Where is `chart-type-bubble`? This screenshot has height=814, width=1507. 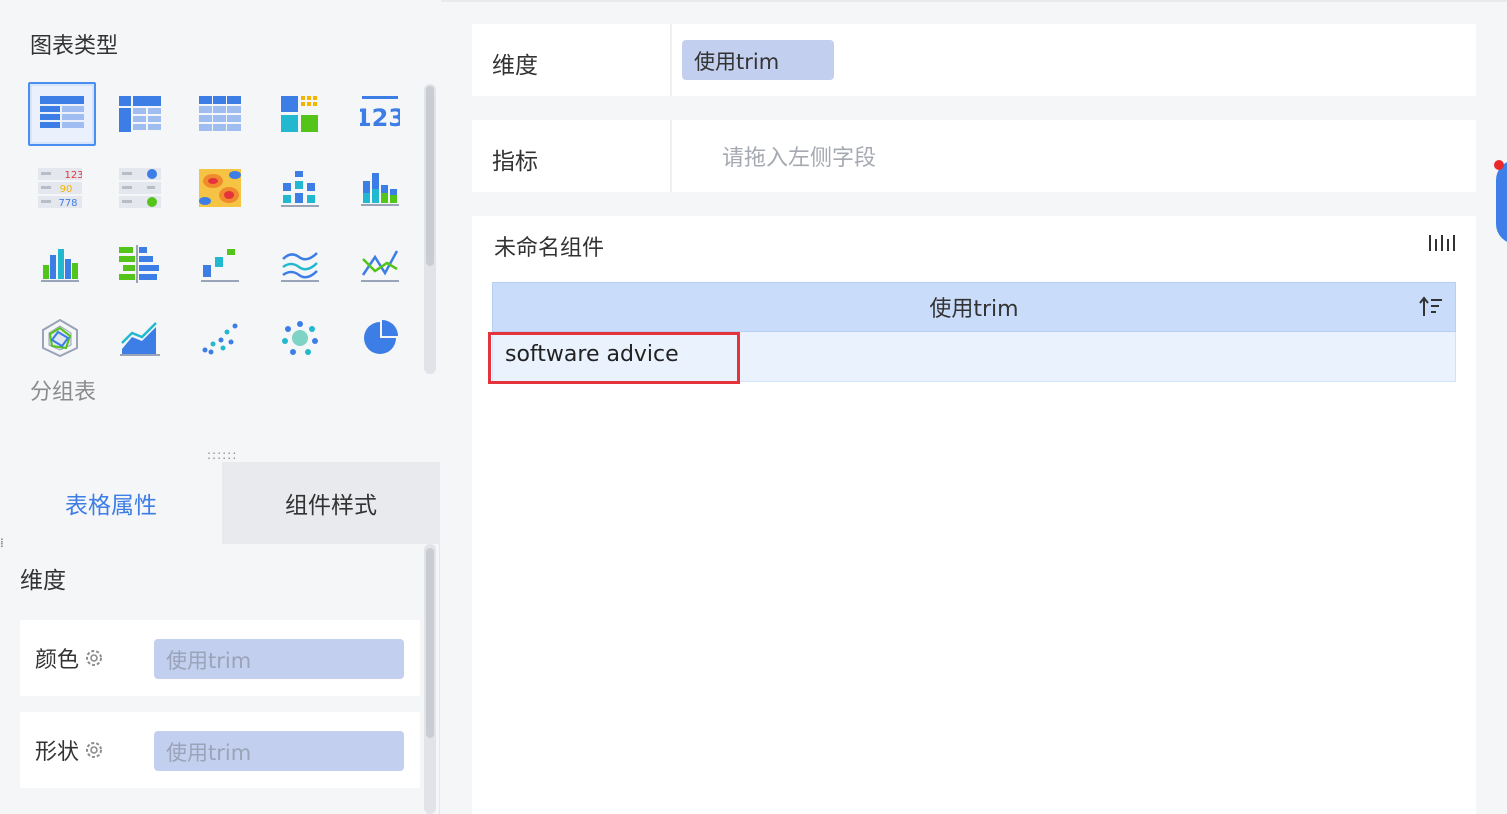 chart-type-bubble is located at coordinates (300, 338).